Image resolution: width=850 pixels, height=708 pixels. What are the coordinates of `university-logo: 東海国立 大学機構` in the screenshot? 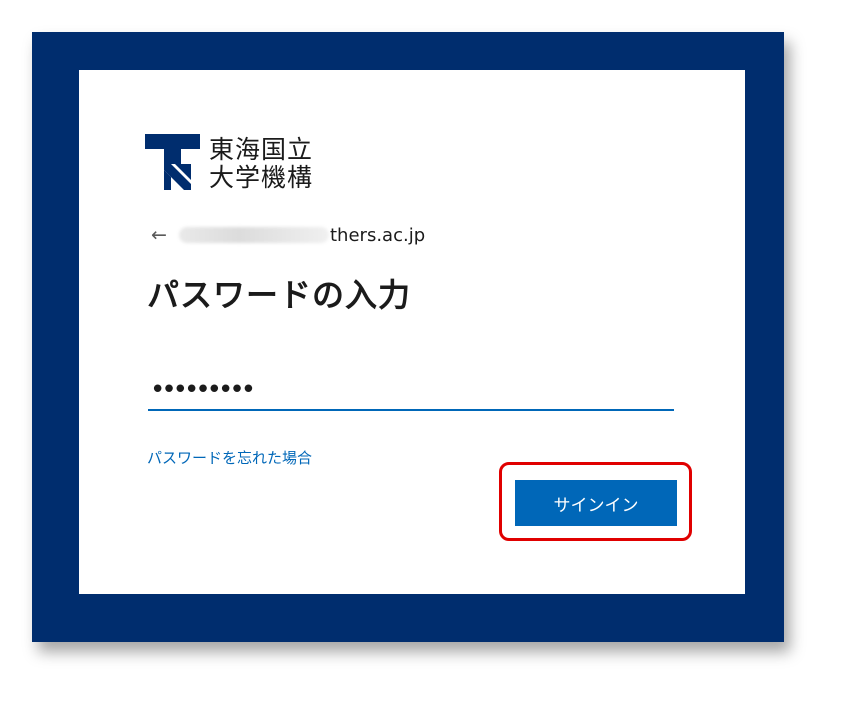 It's located at (229, 164).